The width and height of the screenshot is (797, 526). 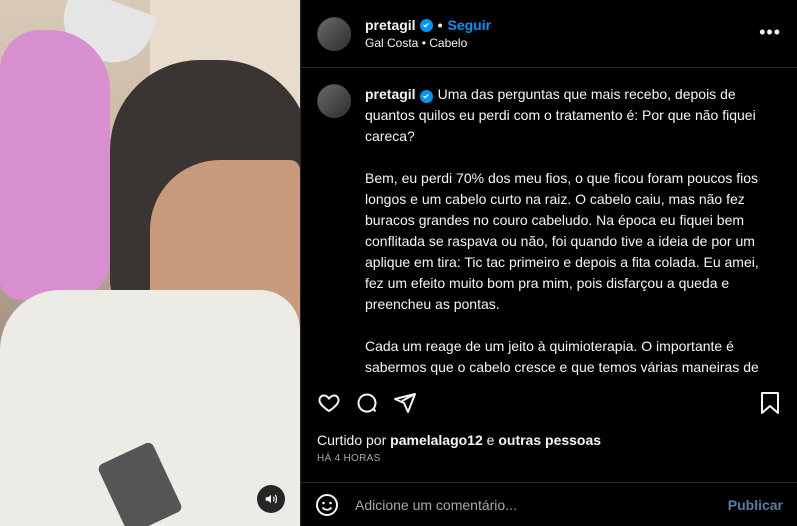 I want to click on stylist-arm, so click(x=55, y=165).